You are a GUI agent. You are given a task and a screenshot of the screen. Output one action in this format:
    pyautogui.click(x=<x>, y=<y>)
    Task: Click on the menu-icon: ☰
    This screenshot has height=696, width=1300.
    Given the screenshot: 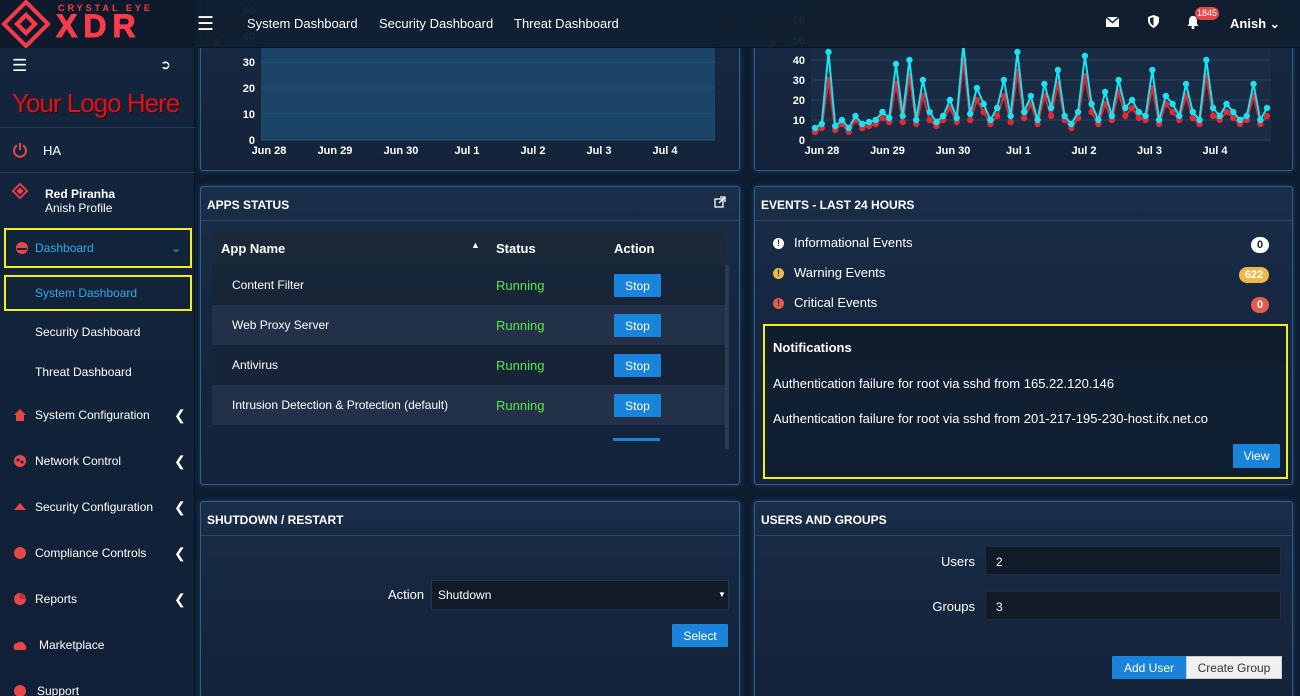 What is the action you would take?
    pyautogui.click(x=19, y=66)
    